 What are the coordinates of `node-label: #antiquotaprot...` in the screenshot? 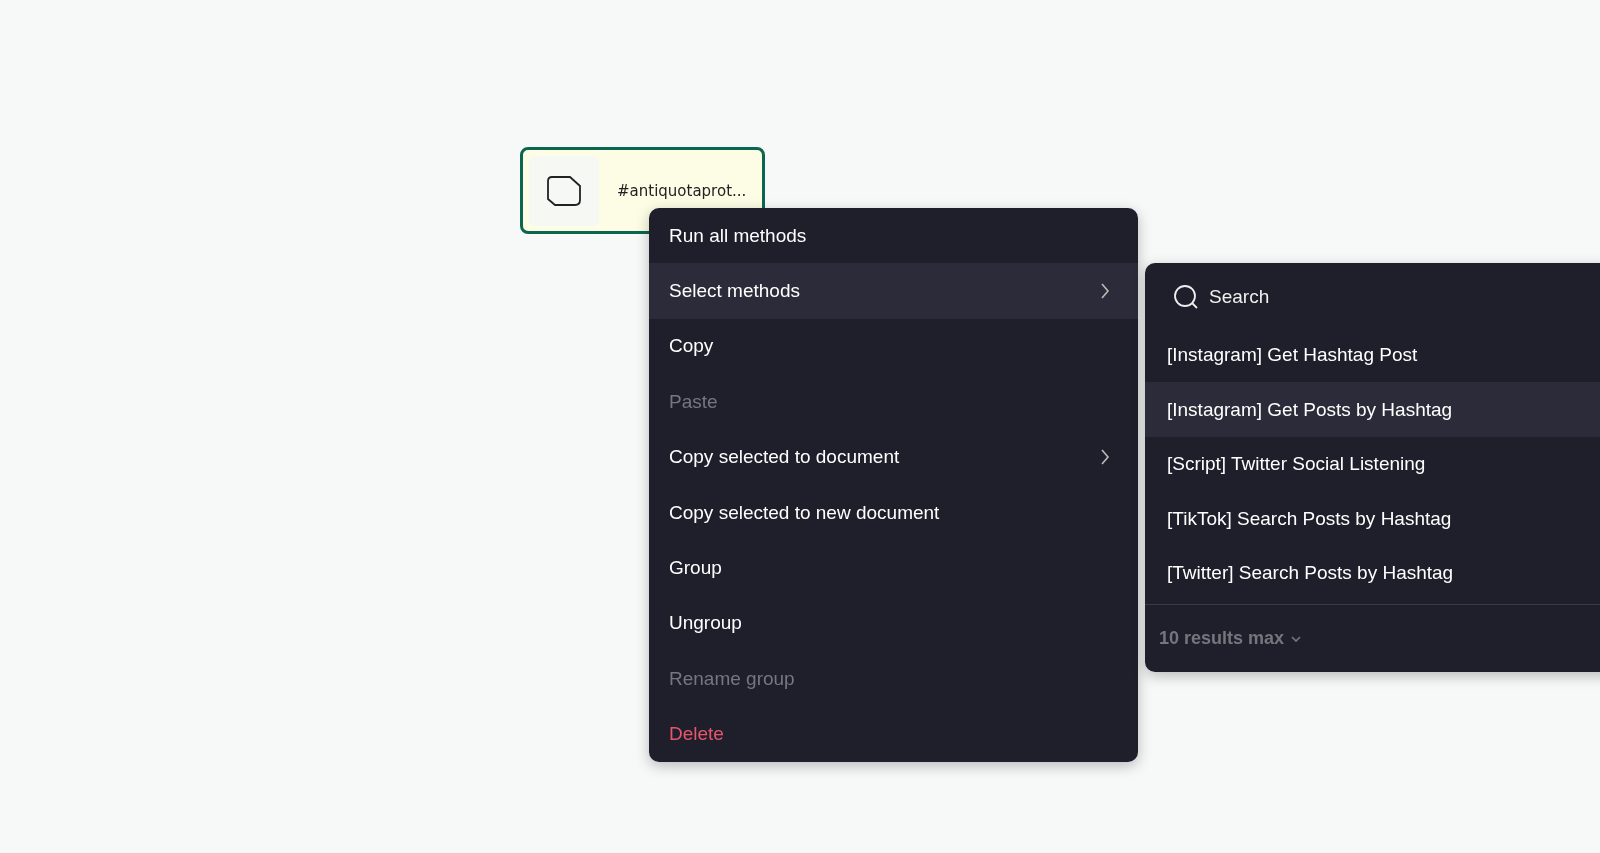 It's located at (682, 190).